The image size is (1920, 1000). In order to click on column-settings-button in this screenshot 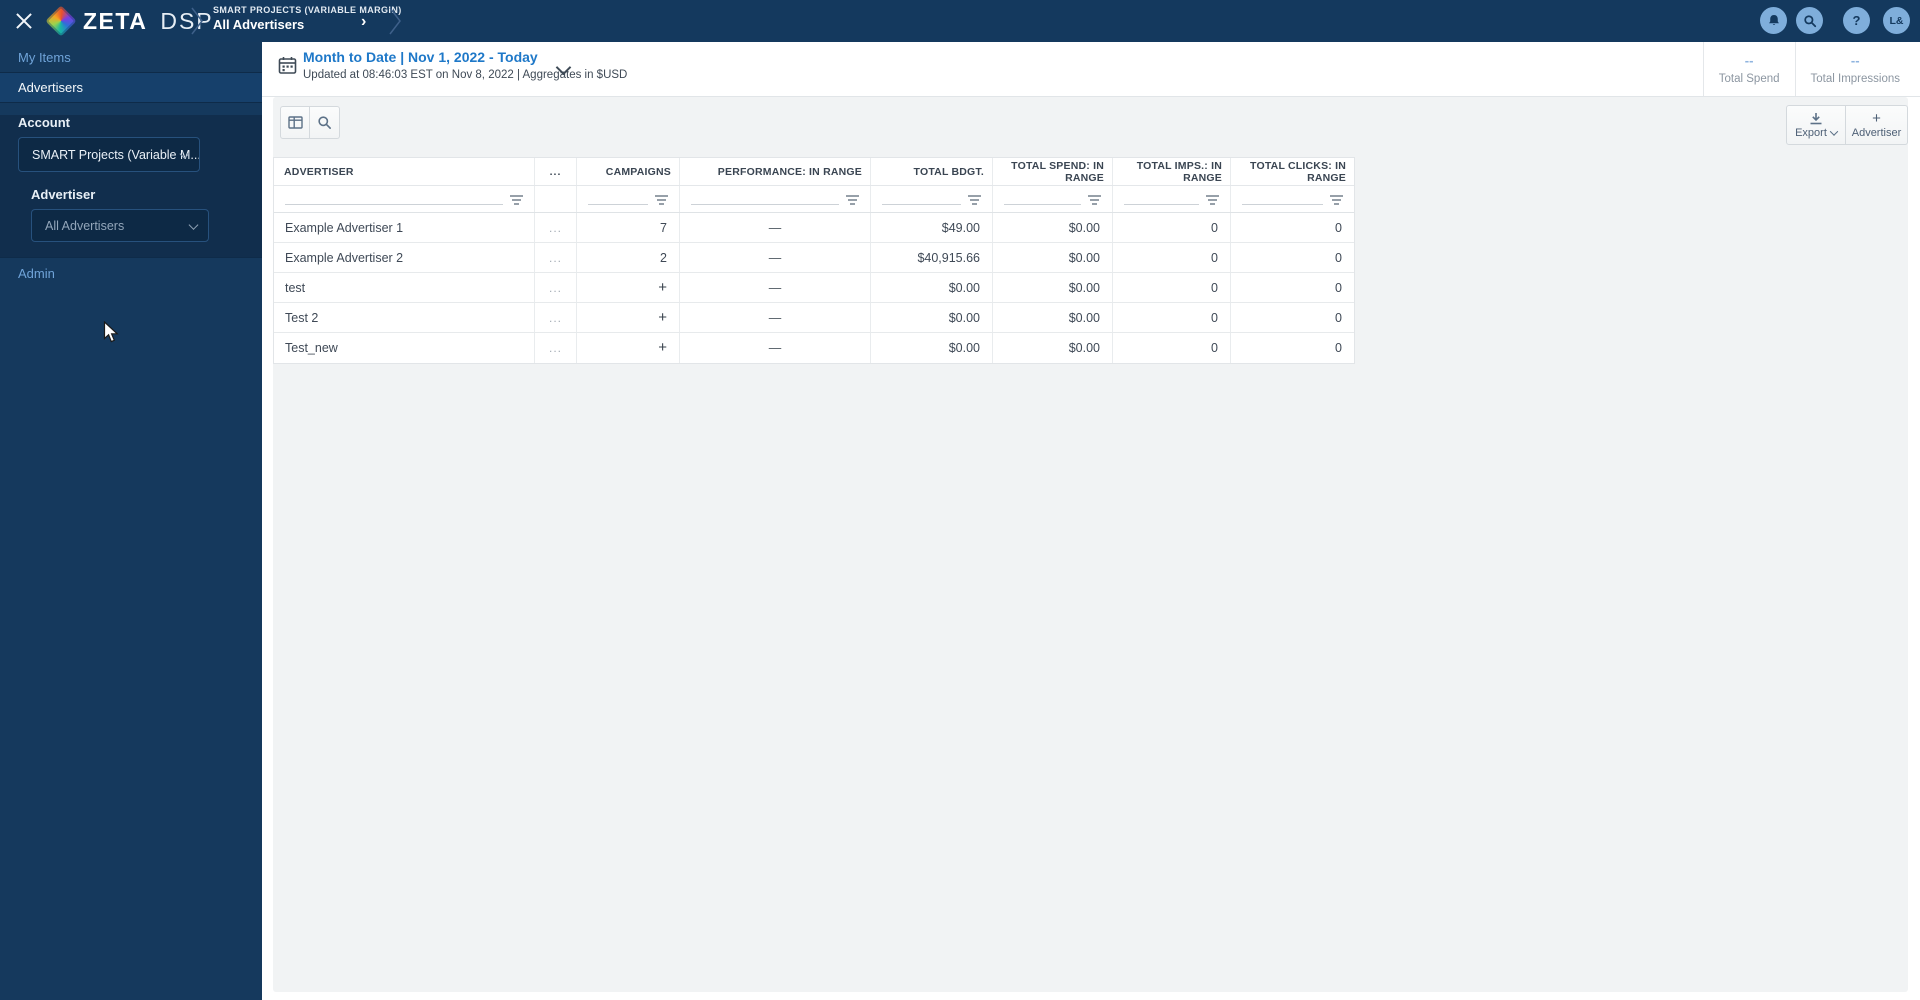, I will do `click(295, 122)`.